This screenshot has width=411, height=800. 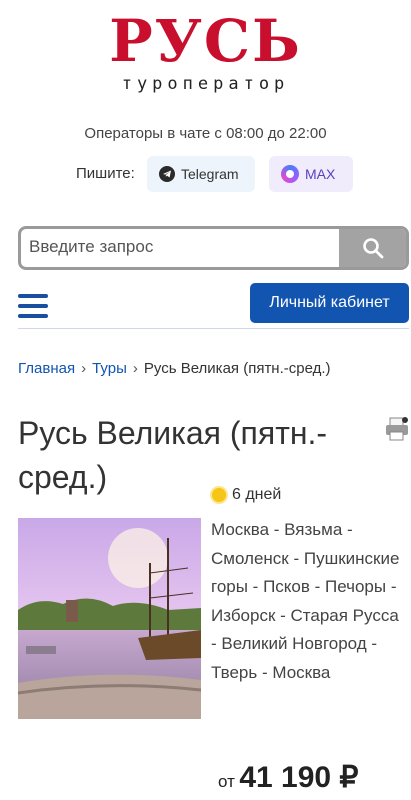 I want to click on search-icon, so click(x=372, y=248).